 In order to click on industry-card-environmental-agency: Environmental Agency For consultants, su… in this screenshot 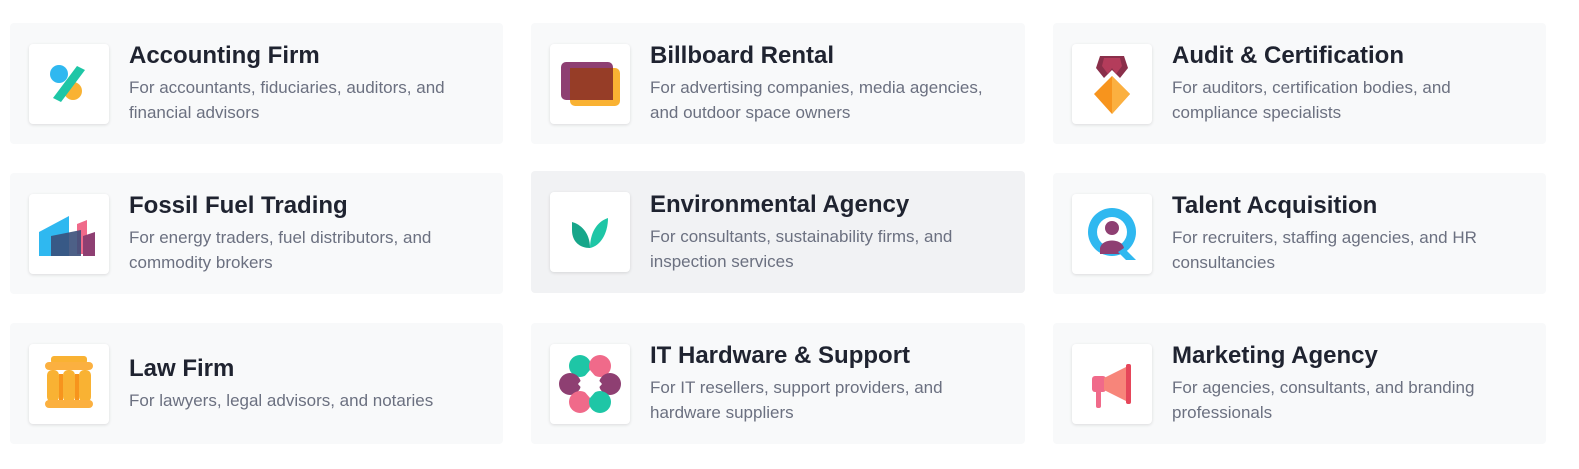, I will do `click(778, 232)`.